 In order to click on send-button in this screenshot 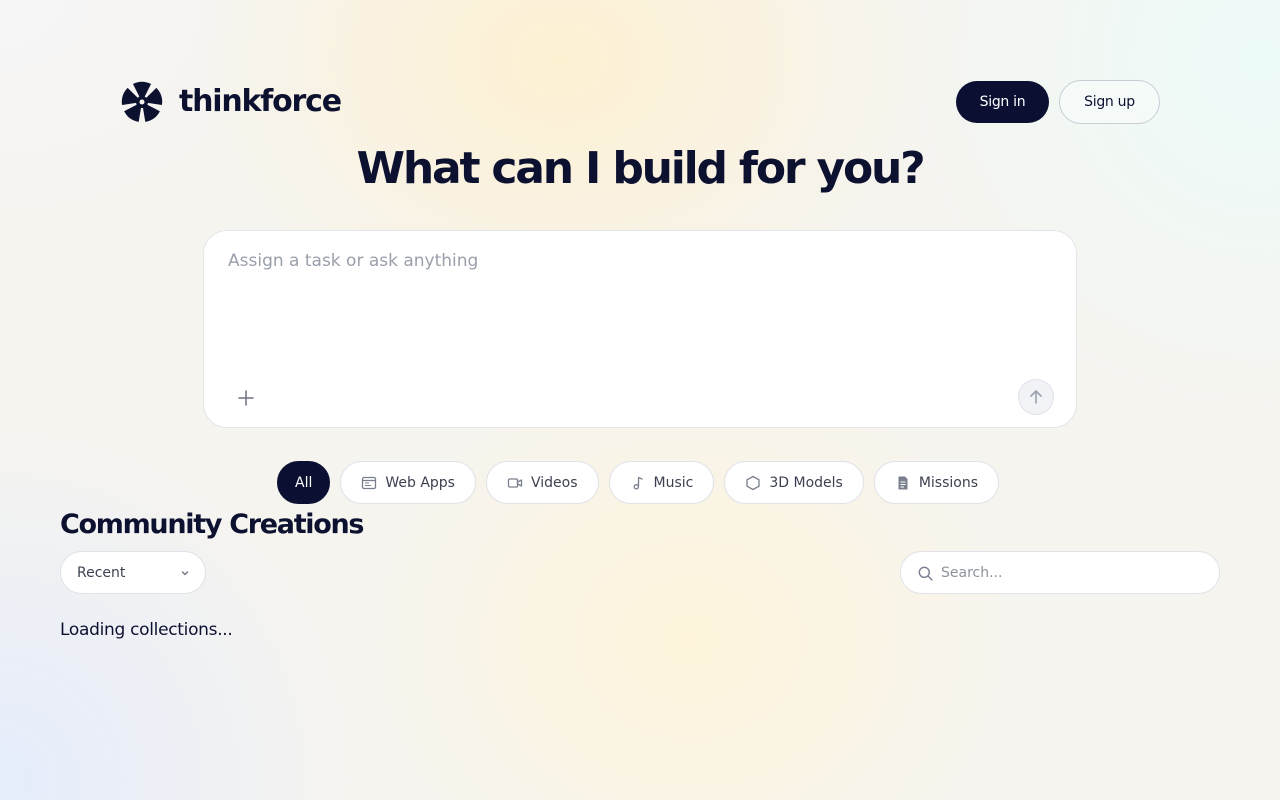, I will do `click(1036, 397)`.